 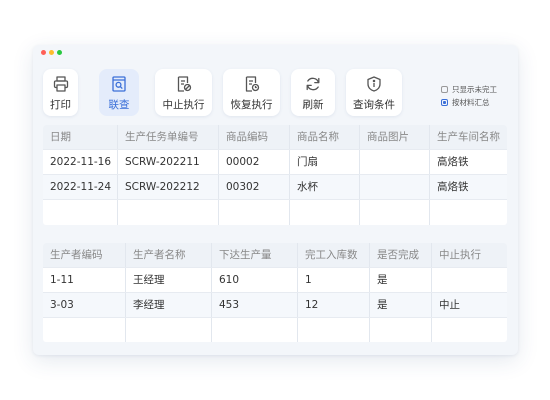 I want to click on table-row: 2022-11-16 SCRW-202211 00002 门扇 高烙铁, so click(x=275, y=162).